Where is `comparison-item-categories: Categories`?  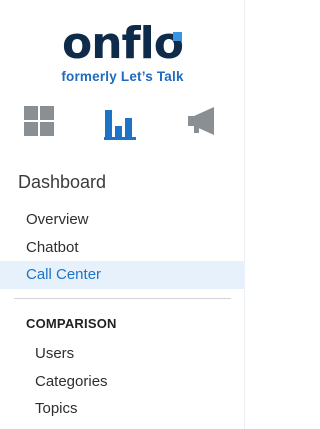 comparison-item-categories: Categories is located at coordinates (122, 382).